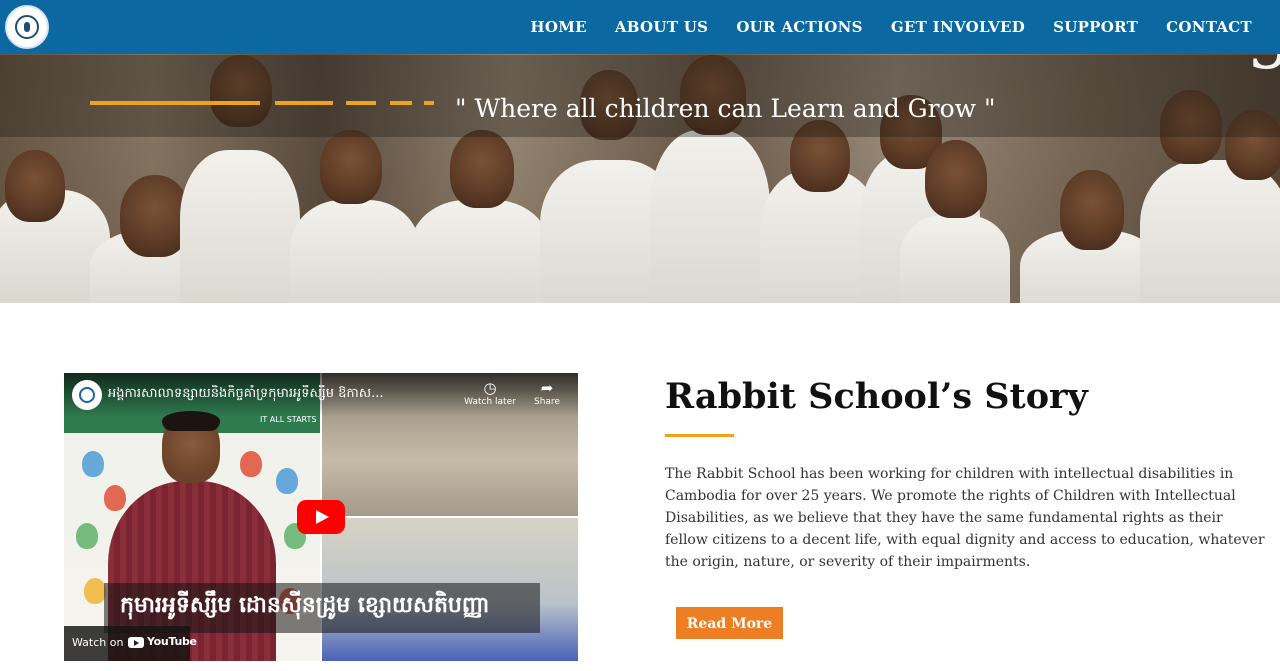  I want to click on nav-contact: CONTACT, so click(1209, 27).